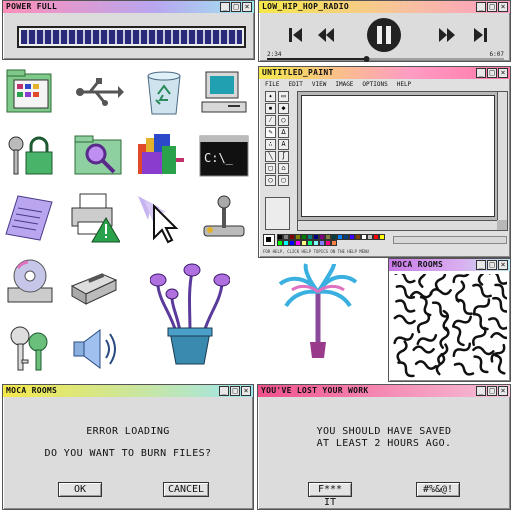 The height and width of the screenshot is (512, 512). I want to click on speaker-icon, so click(94, 348).